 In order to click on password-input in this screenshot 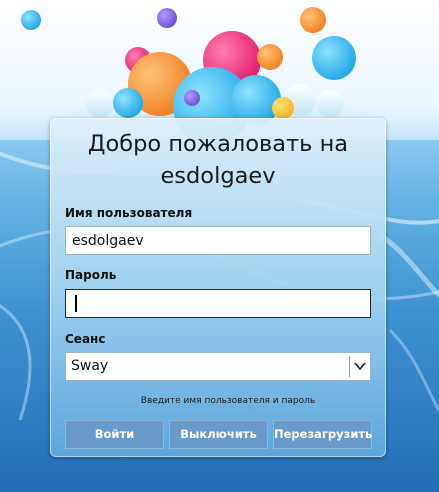, I will do `click(218, 303)`.